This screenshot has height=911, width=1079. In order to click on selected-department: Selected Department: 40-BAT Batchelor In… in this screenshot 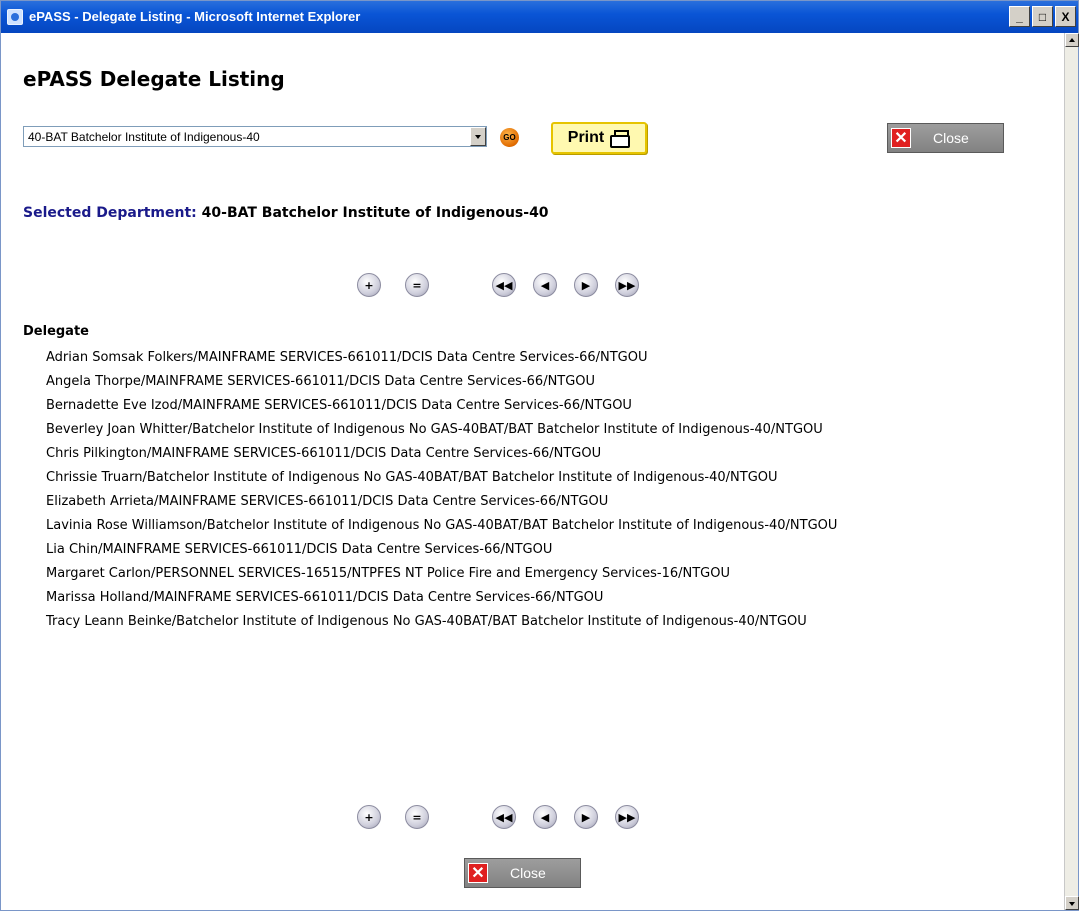, I will do `click(286, 213)`.